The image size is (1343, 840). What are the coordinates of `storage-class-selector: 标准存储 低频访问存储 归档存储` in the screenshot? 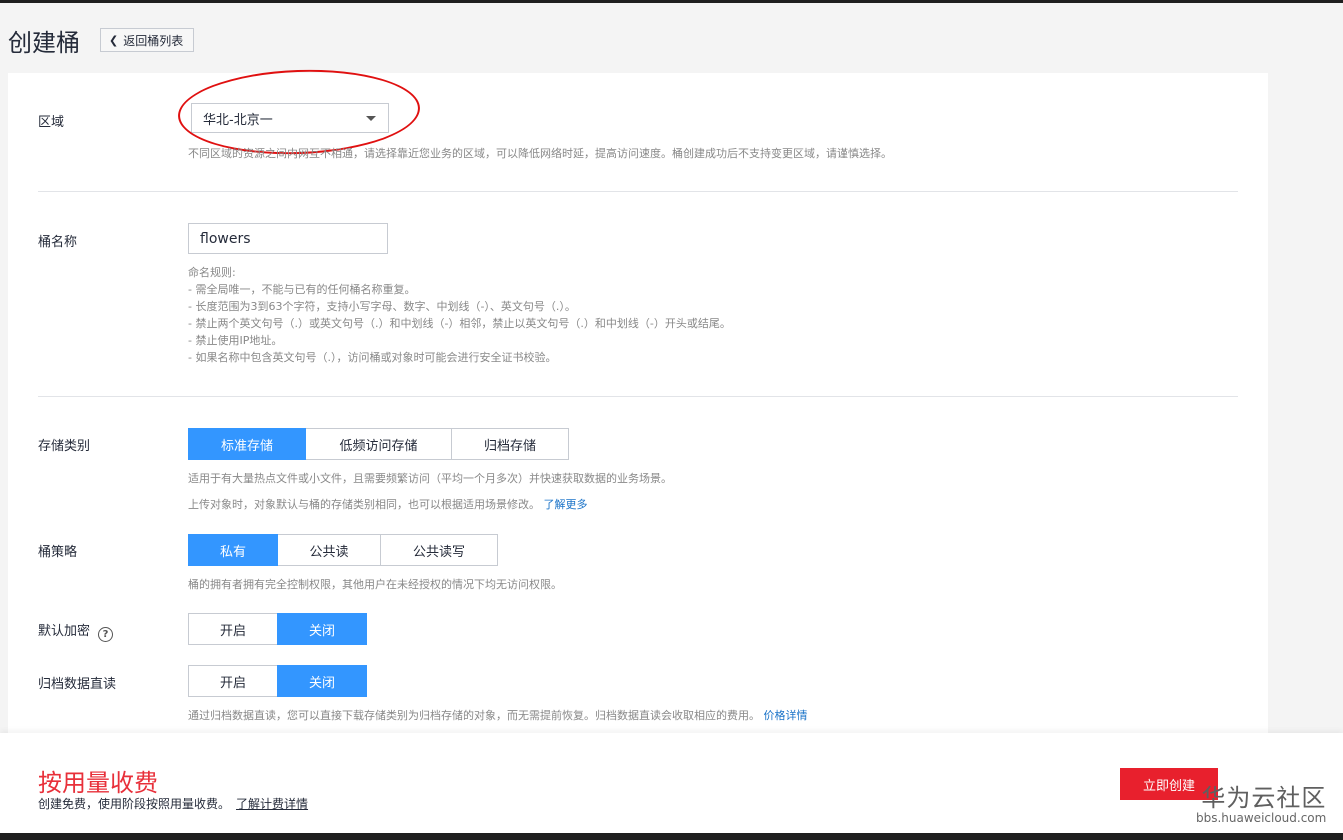 It's located at (378, 444).